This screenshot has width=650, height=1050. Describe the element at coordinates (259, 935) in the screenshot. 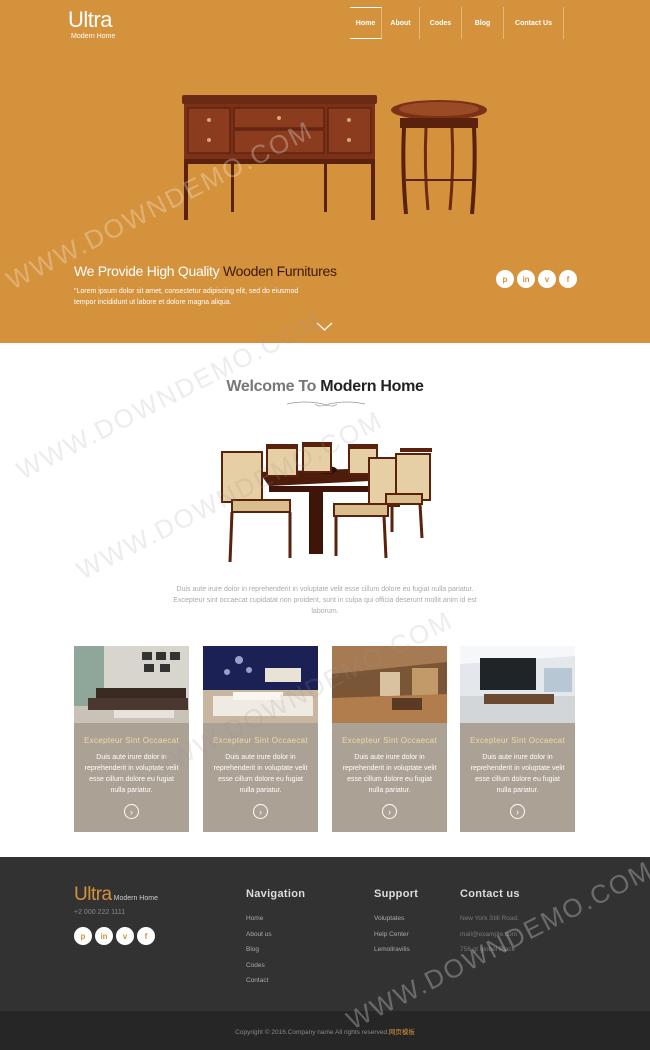

I see `footer-link-about: About us` at that location.